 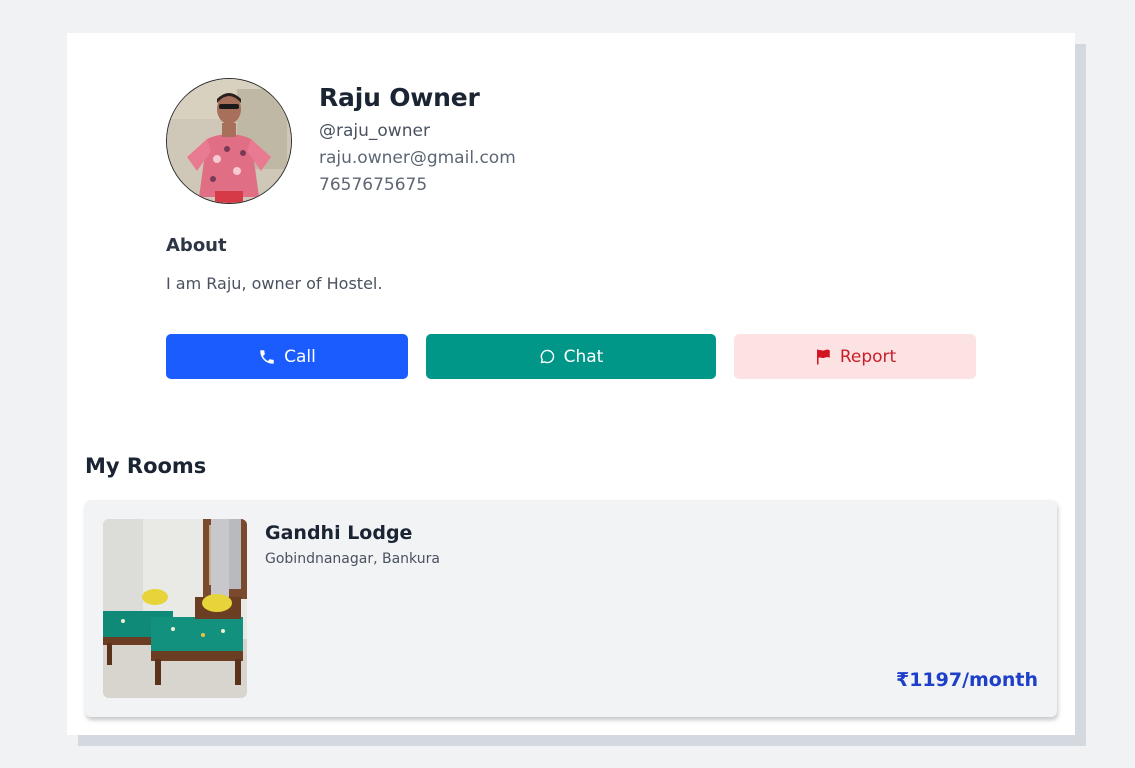 What do you see at coordinates (229, 141) in the screenshot?
I see `avatar` at bounding box center [229, 141].